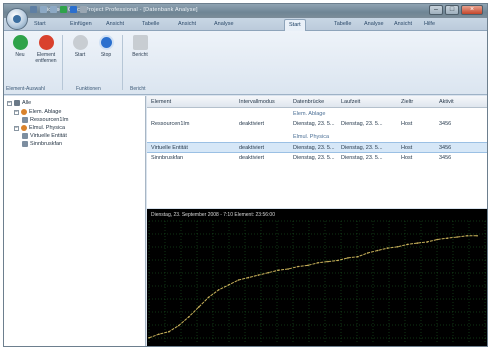  I want to click on tree-node: Virtuelle Entität, so click(44, 136).